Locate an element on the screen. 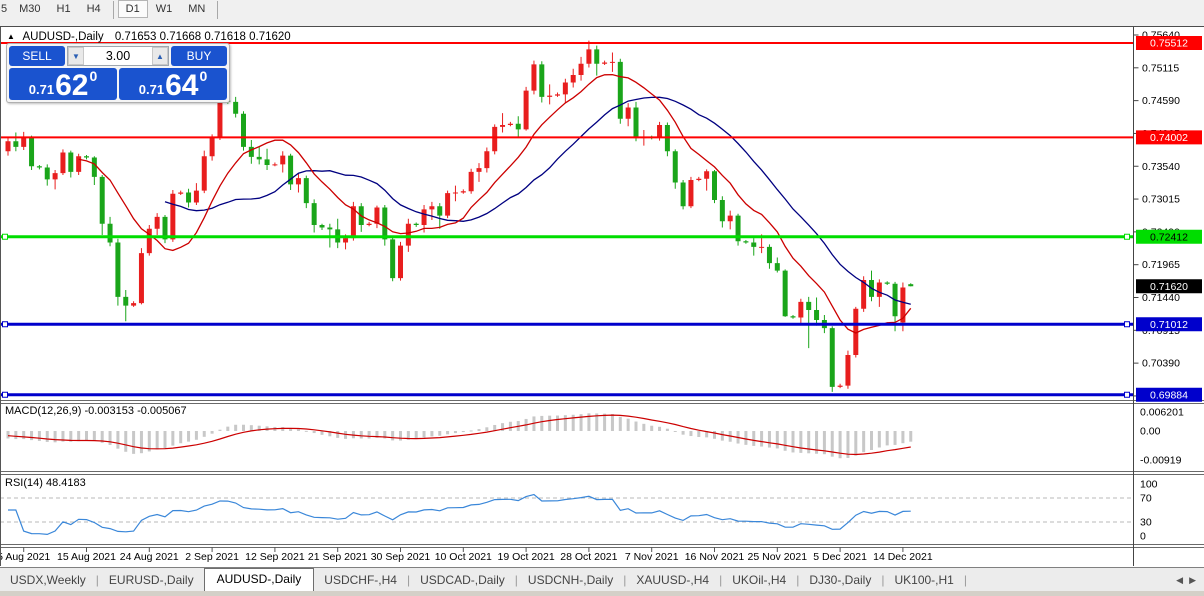 The image size is (1204, 596). volume-decrease-icon: ▼ is located at coordinates (76, 56).